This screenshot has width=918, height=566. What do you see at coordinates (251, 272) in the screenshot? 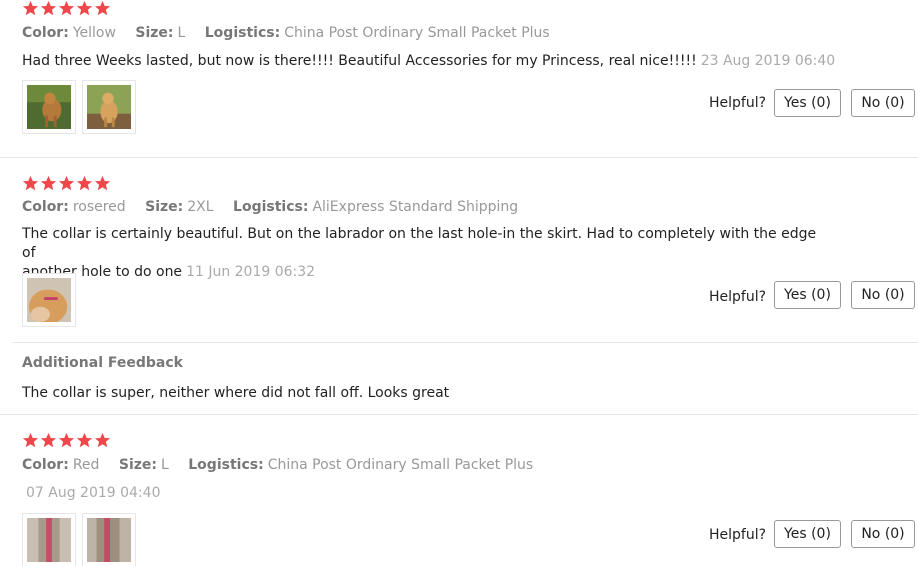
I see `review-date: 11 Jun 2019 06:32` at bounding box center [251, 272].